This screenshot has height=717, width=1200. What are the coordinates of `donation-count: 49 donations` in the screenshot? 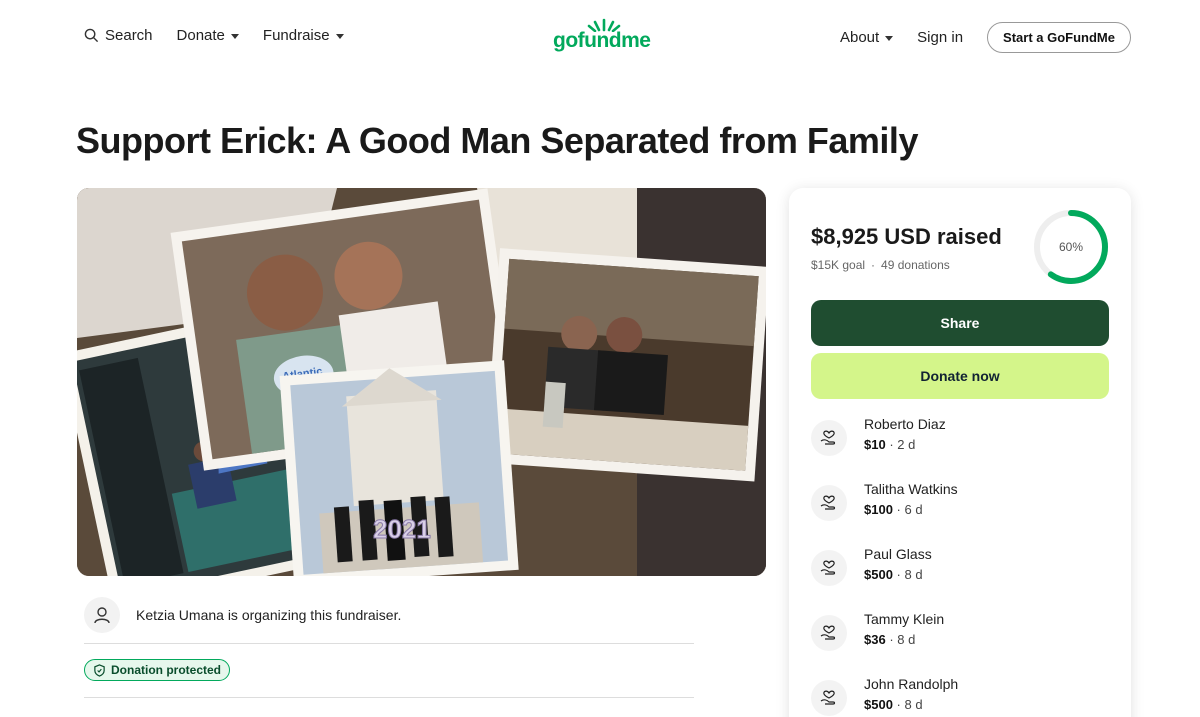 It's located at (915, 265).